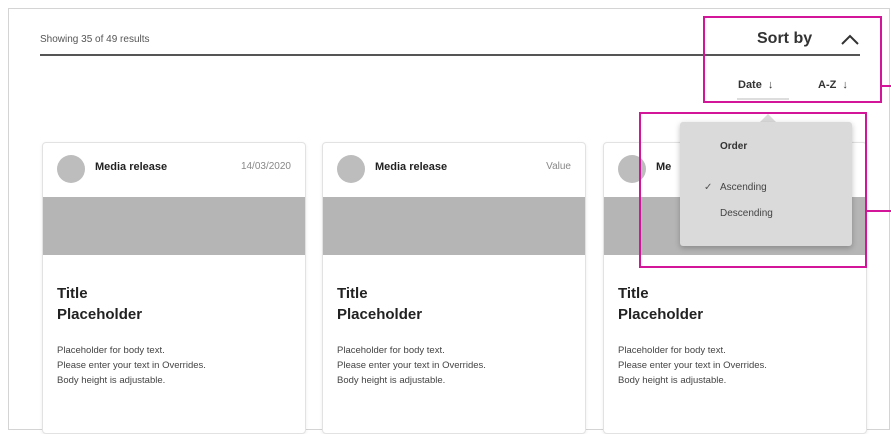 This screenshot has width=891, height=434. What do you see at coordinates (886, 86) in the screenshot?
I see `sort-highlight-leader` at bounding box center [886, 86].